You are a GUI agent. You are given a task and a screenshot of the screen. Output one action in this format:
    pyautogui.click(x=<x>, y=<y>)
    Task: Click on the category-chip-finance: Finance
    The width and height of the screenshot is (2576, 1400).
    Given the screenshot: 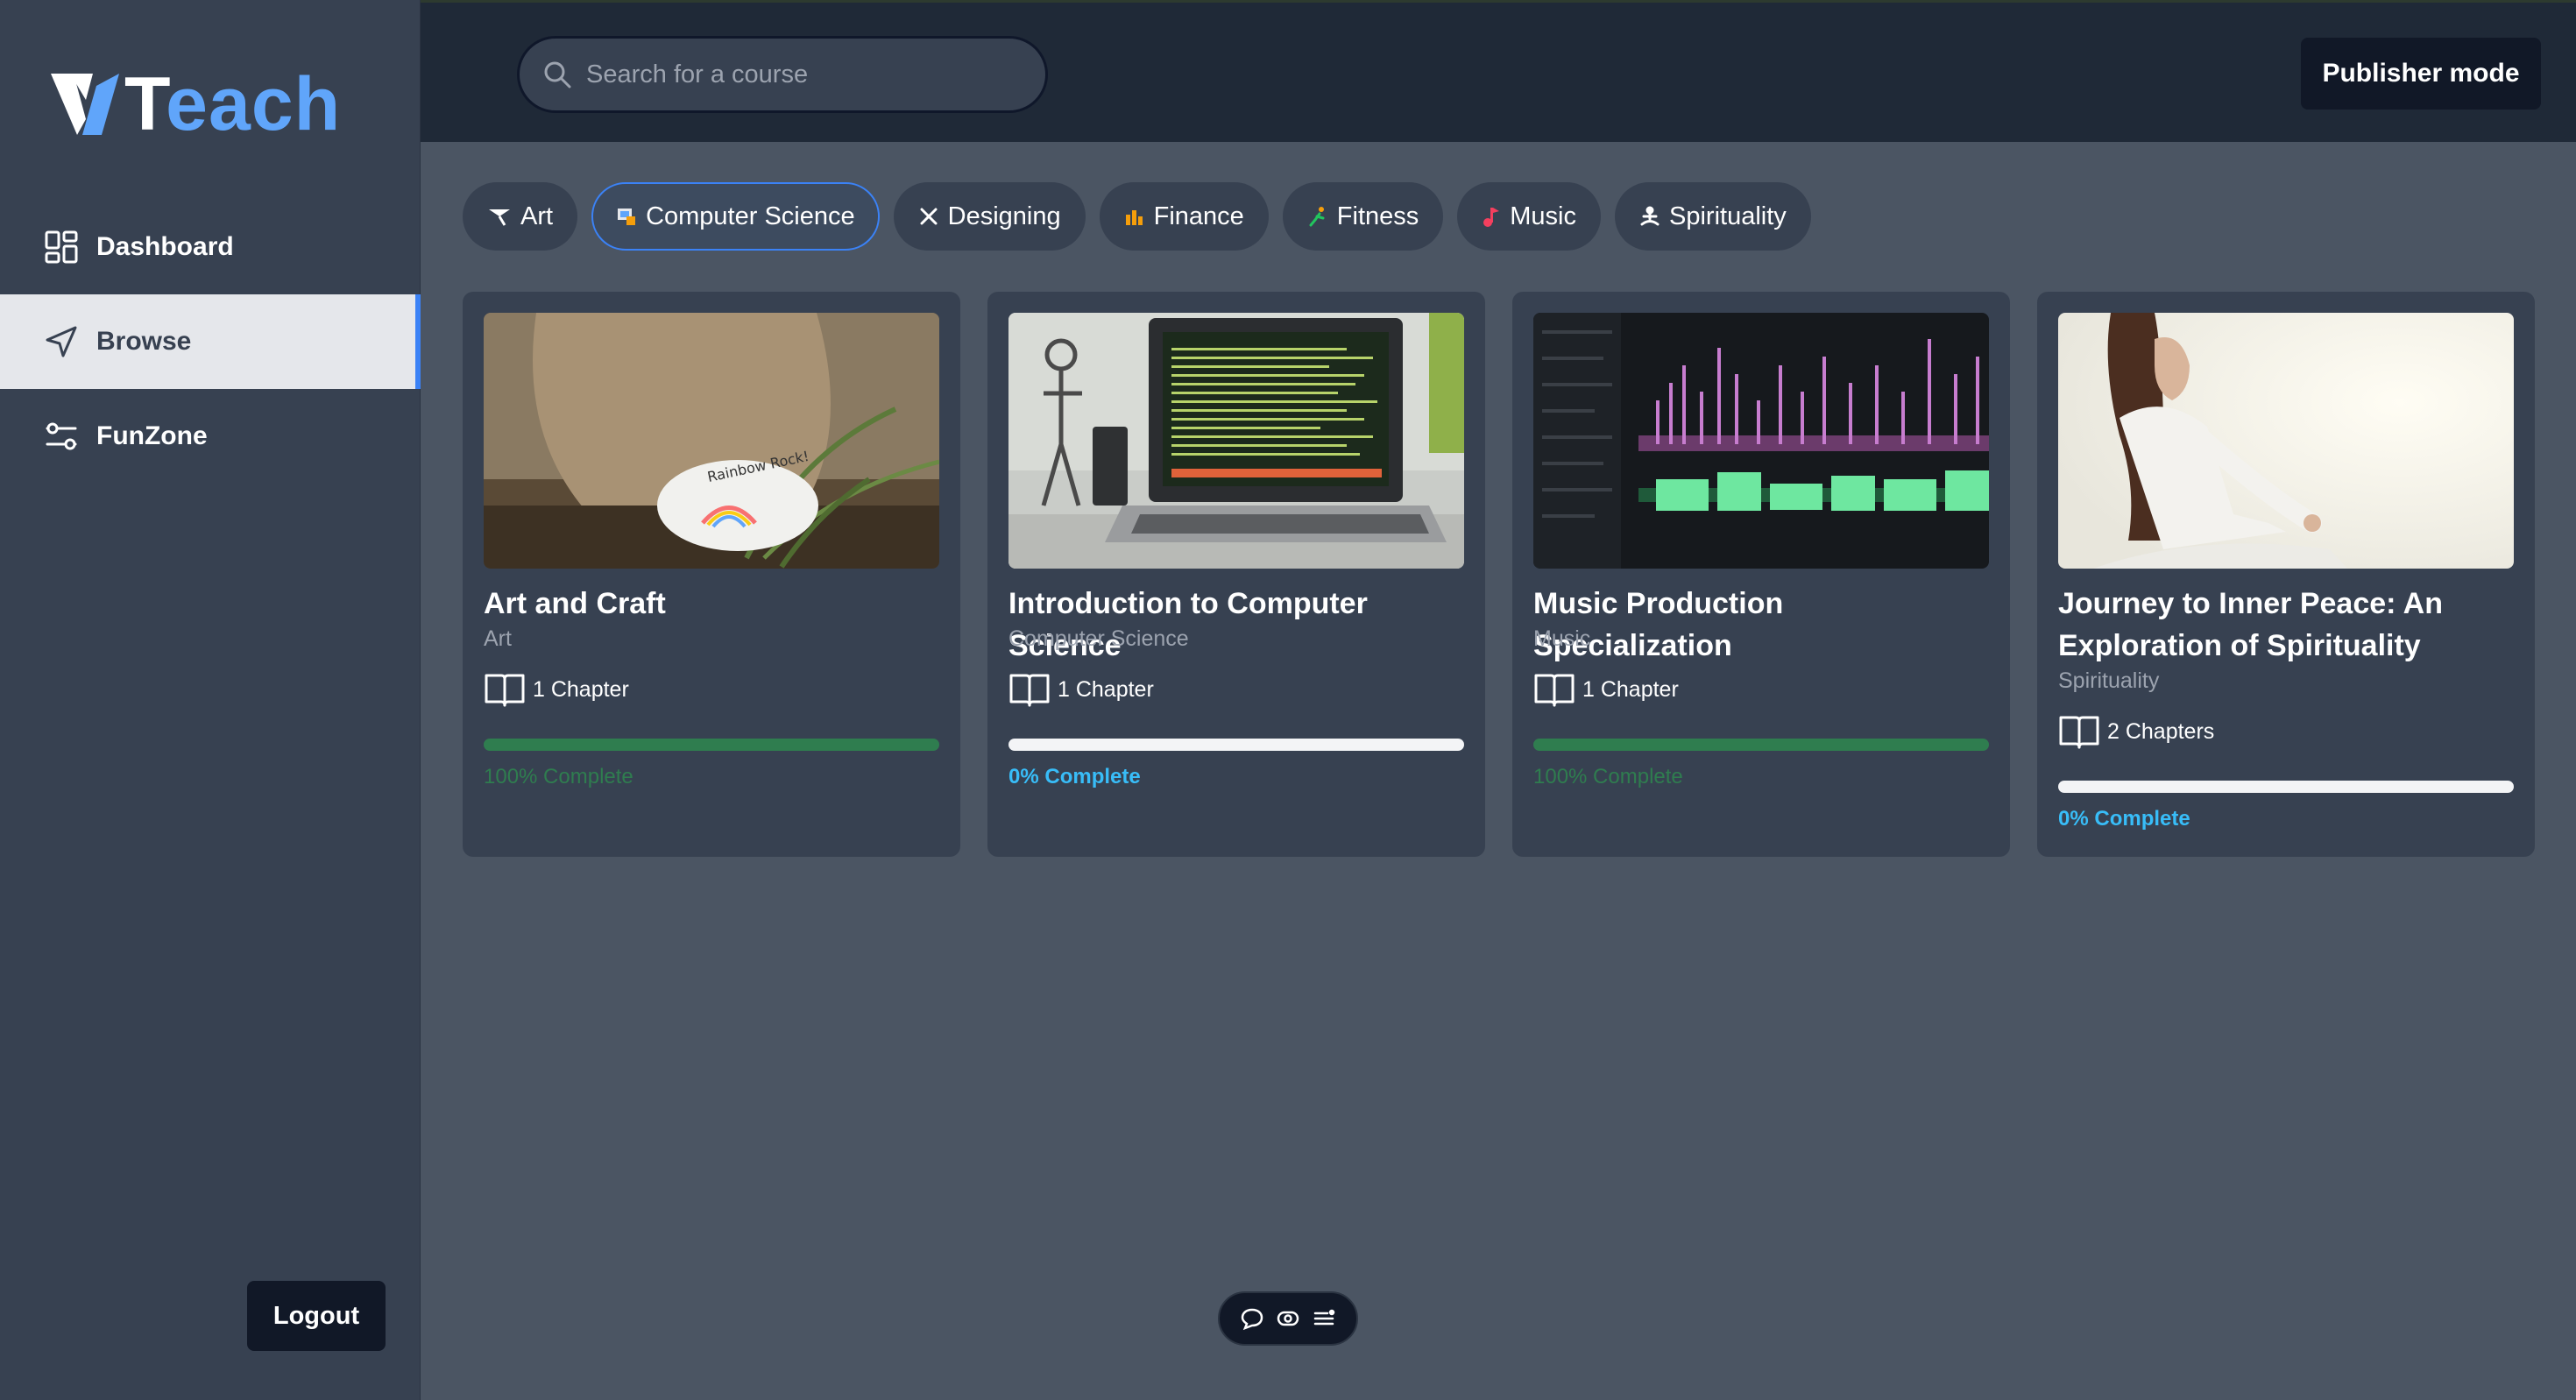 What is the action you would take?
    pyautogui.click(x=1184, y=216)
    